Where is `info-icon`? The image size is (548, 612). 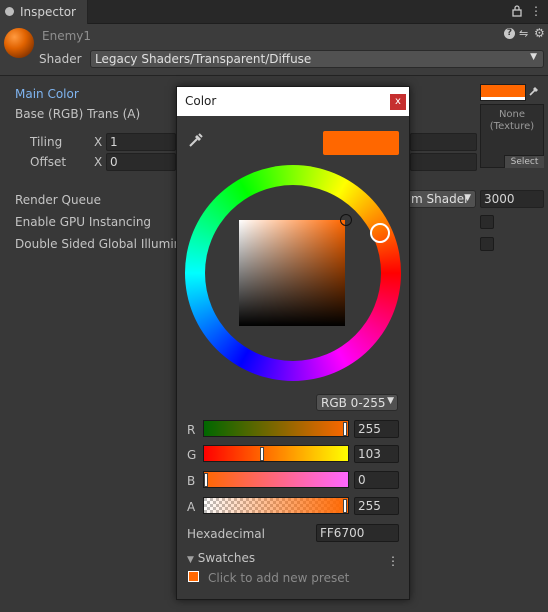
info-icon is located at coordinates (9, 11).